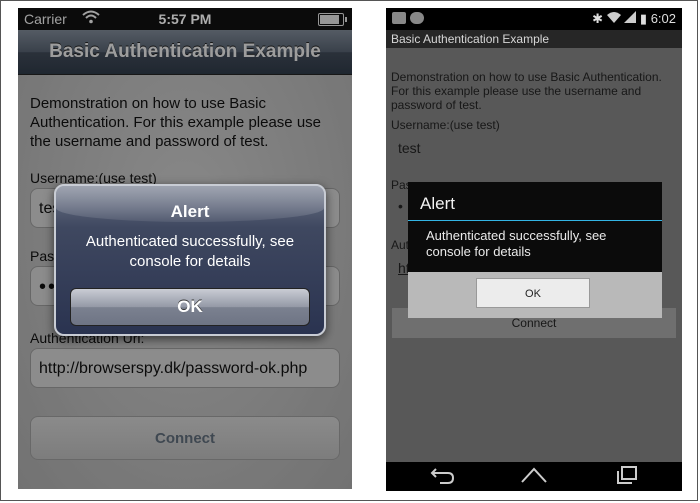 Image resolution: width=700 pixels, height=503 pixels. I want to click on android-robot-icon, so click(417, 18).